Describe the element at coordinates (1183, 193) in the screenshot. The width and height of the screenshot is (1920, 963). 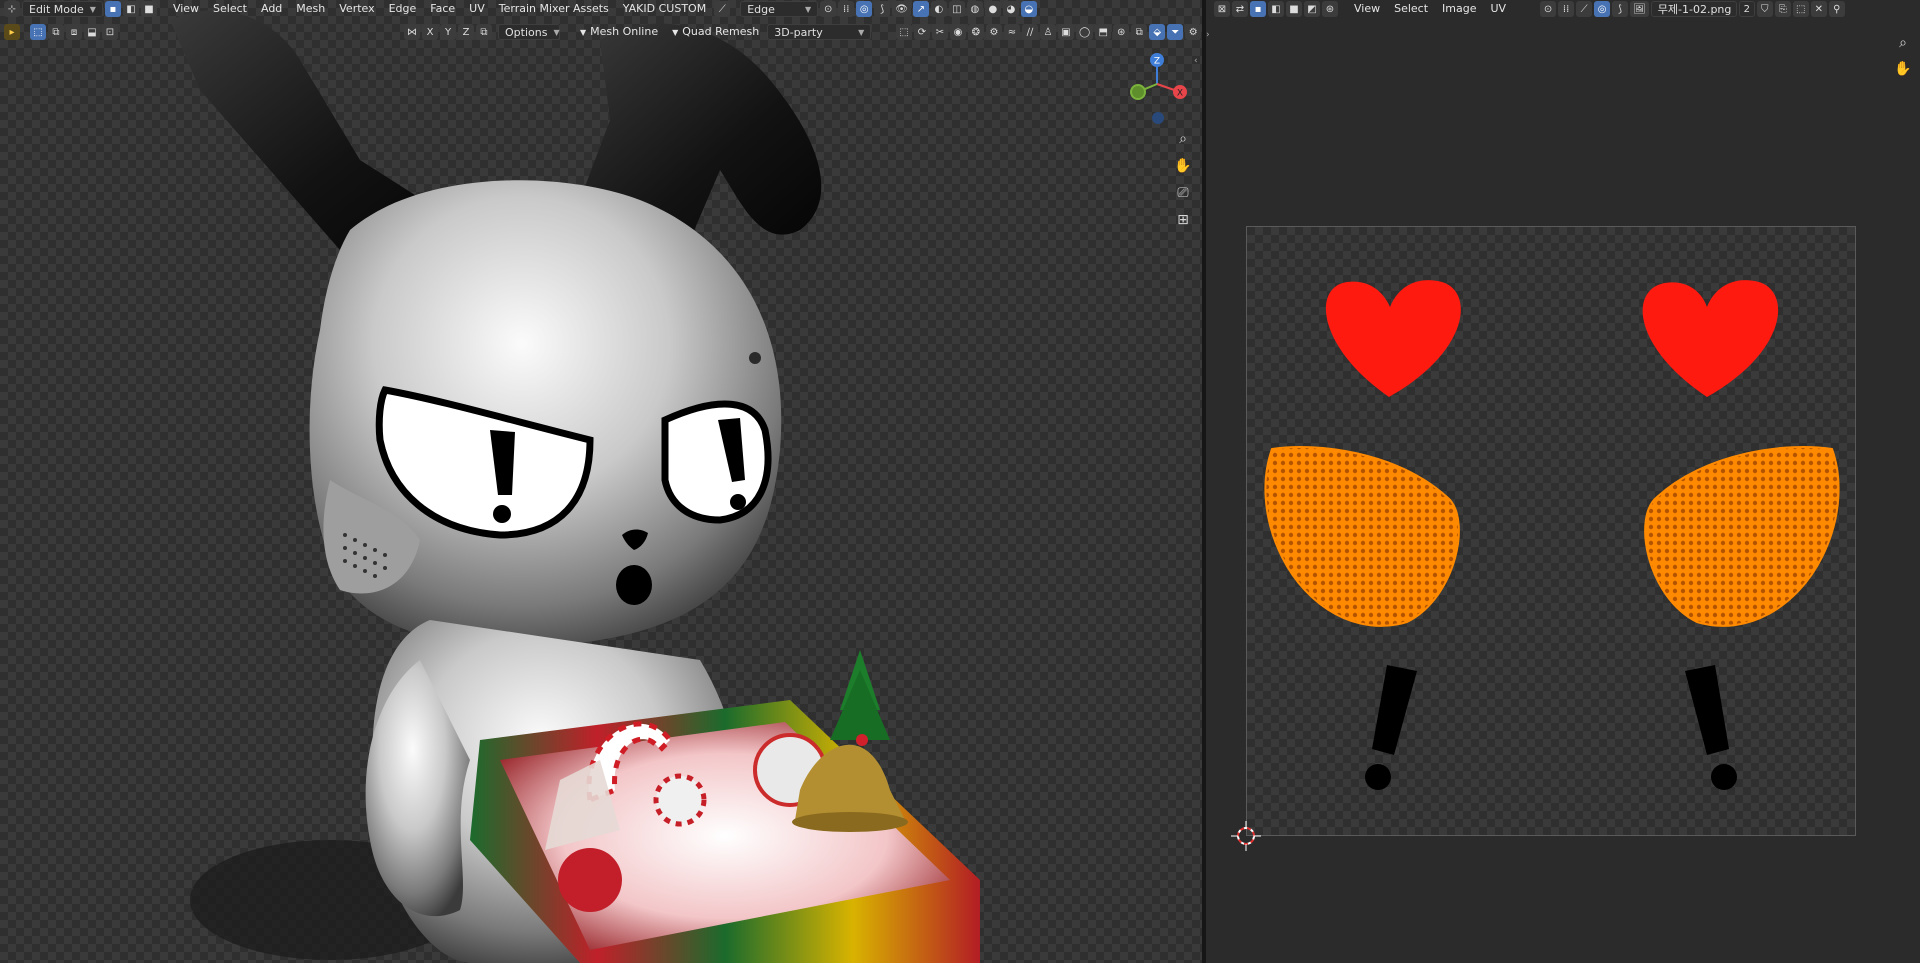
I see `camera-icon: ⎚` at that location.